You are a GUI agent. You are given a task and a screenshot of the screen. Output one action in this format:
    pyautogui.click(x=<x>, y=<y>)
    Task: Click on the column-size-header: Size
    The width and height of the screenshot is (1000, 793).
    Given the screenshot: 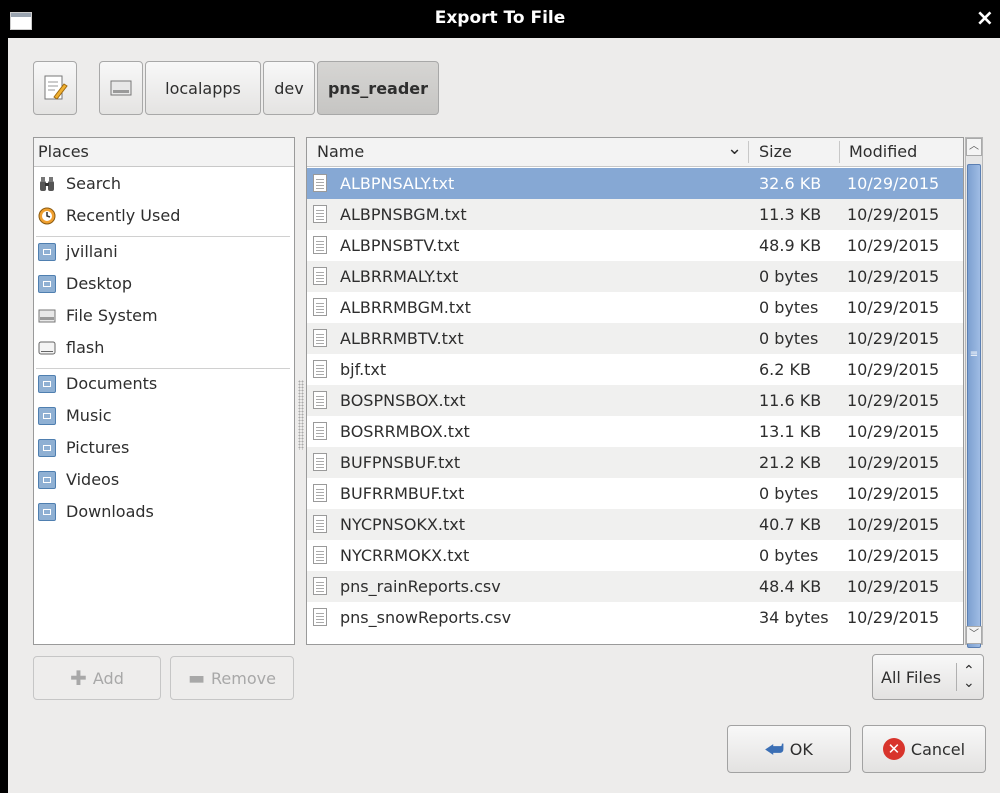 What is the action you would take?
    pyautogui.click(x=796, y=152)
    